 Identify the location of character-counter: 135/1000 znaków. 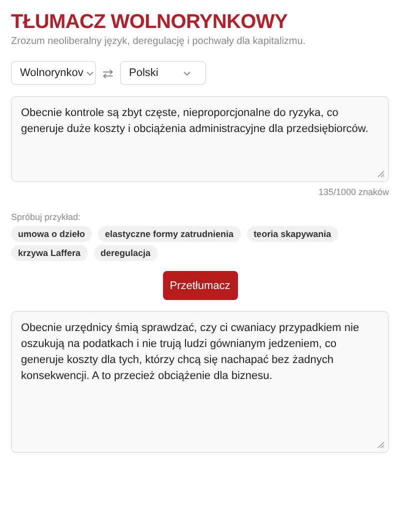
(353, 192).